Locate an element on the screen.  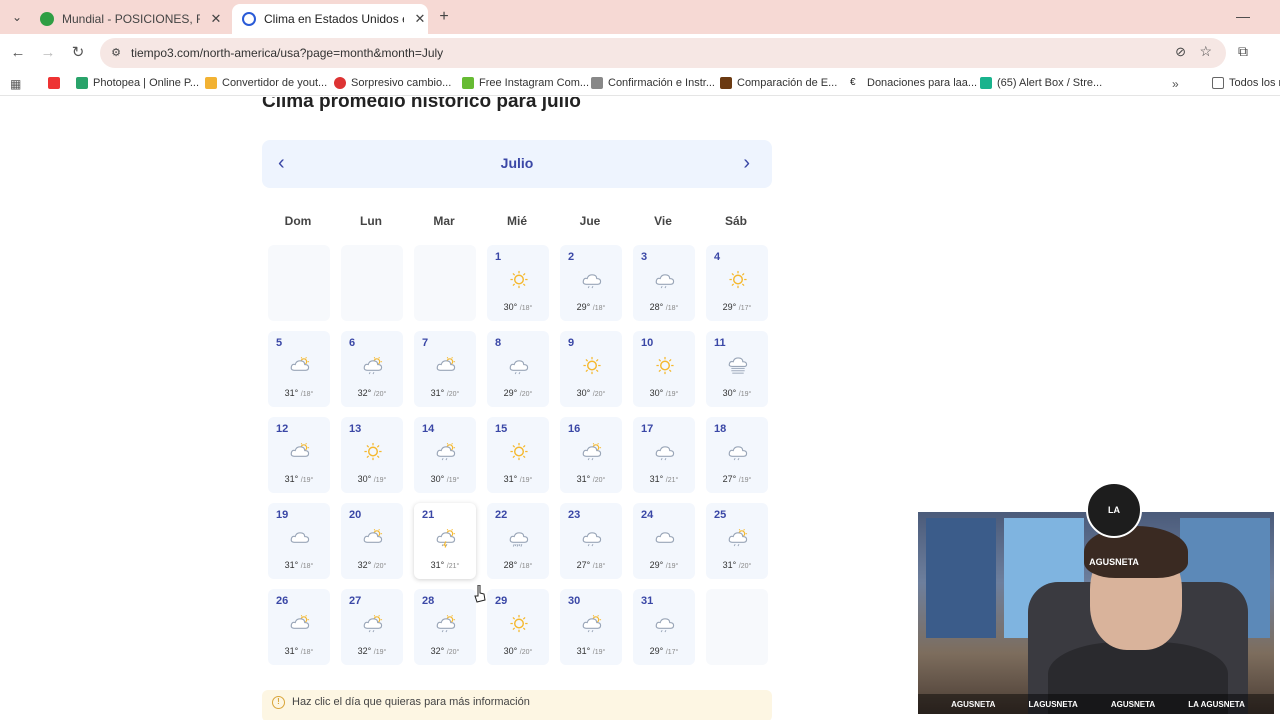
temperature: 31° /21° is located at coordinates (445, 565).